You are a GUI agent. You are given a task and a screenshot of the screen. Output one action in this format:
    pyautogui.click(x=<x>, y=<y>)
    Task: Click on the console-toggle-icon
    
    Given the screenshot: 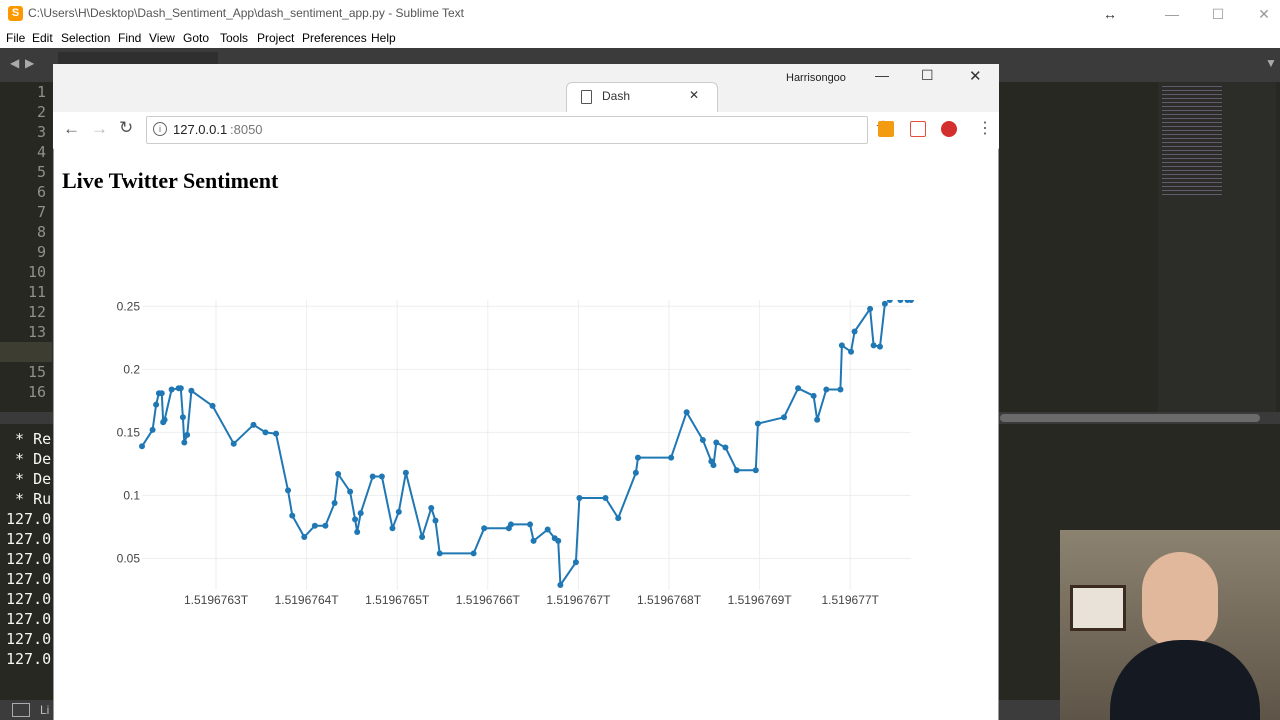 What is the action you would take?
    pyautogui.click(x=21, y=710)
    